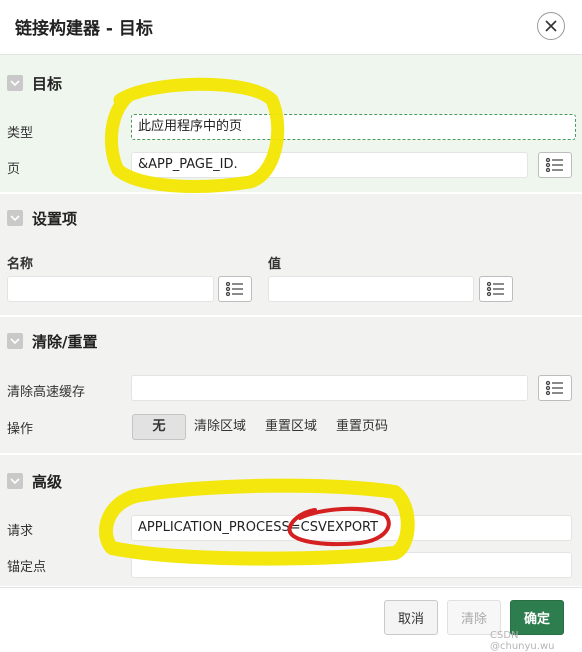 This screenshot has width=582, height=652. I want to click on section-clear-reset-title: 清除/重置, so click(65, 341).